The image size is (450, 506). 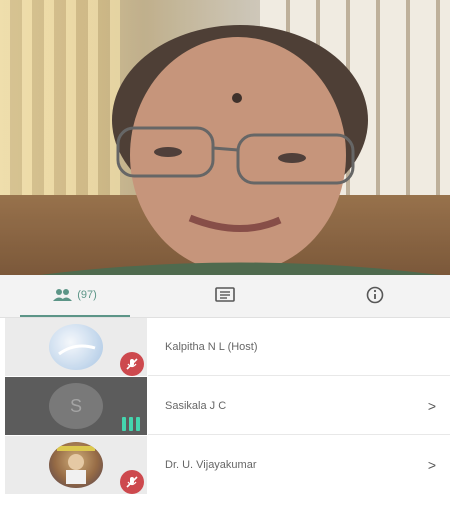 I want to click on meeting-tab-bar: (97), so click(x=225, y=296).